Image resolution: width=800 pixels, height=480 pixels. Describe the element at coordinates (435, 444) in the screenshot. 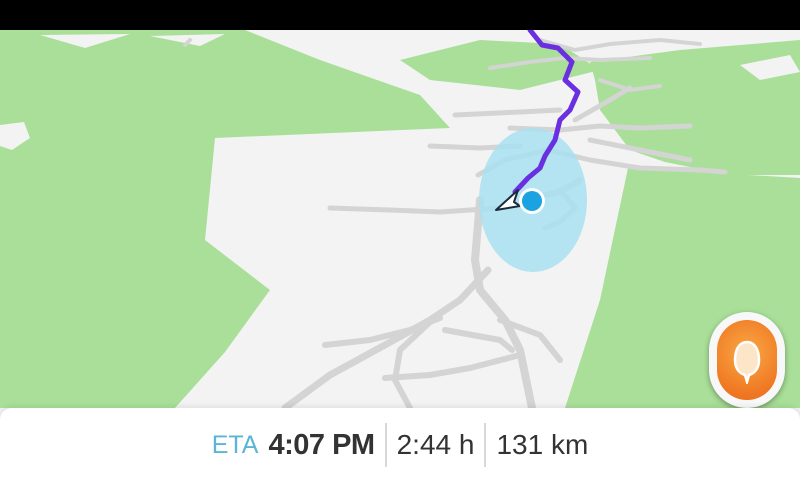

I see `trip-duration: 2:44 h` at that location.